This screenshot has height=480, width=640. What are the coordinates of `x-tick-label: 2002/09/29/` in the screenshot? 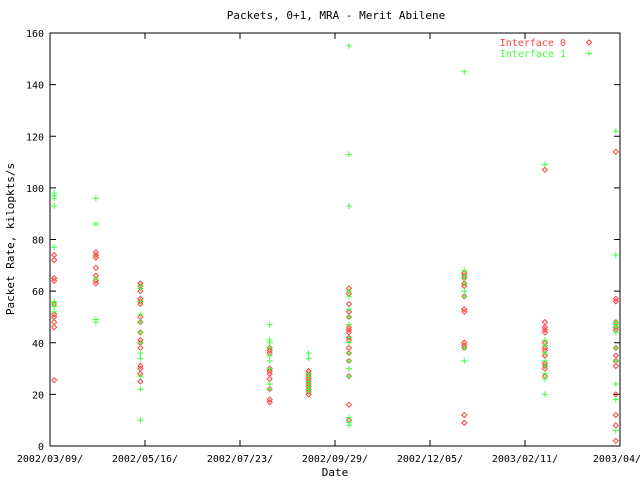 It's located at (335, 459).